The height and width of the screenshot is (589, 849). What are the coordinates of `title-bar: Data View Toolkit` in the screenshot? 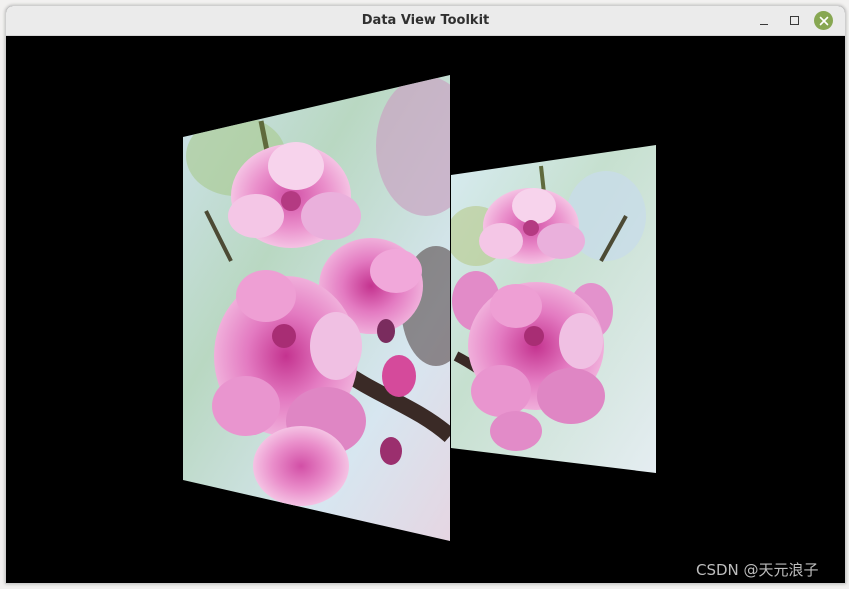 It's located at (425, 21).